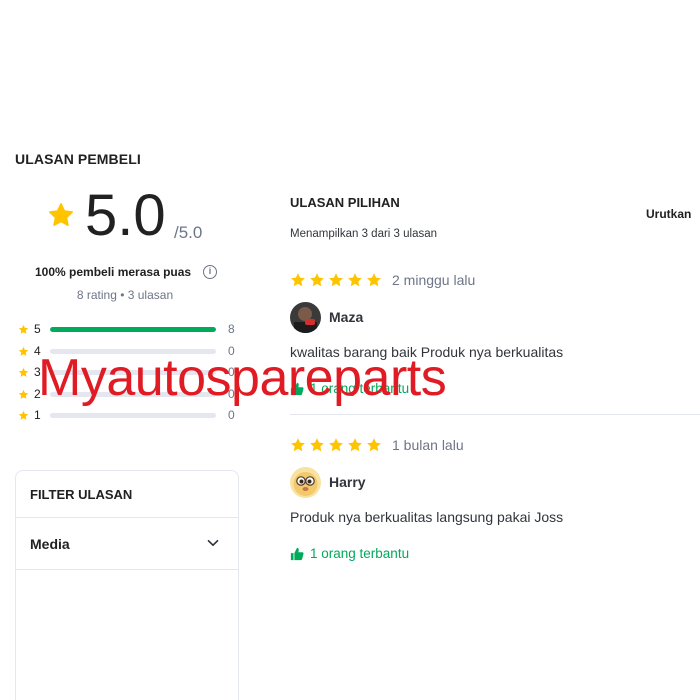  I want to click on distribution-row: 5 8, so click(130, 331).